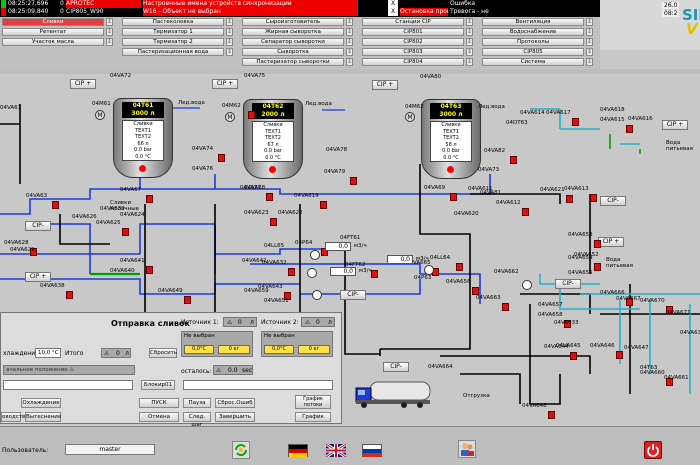  I want to click on flow-chart-button: График потоки, so click(313, 402).